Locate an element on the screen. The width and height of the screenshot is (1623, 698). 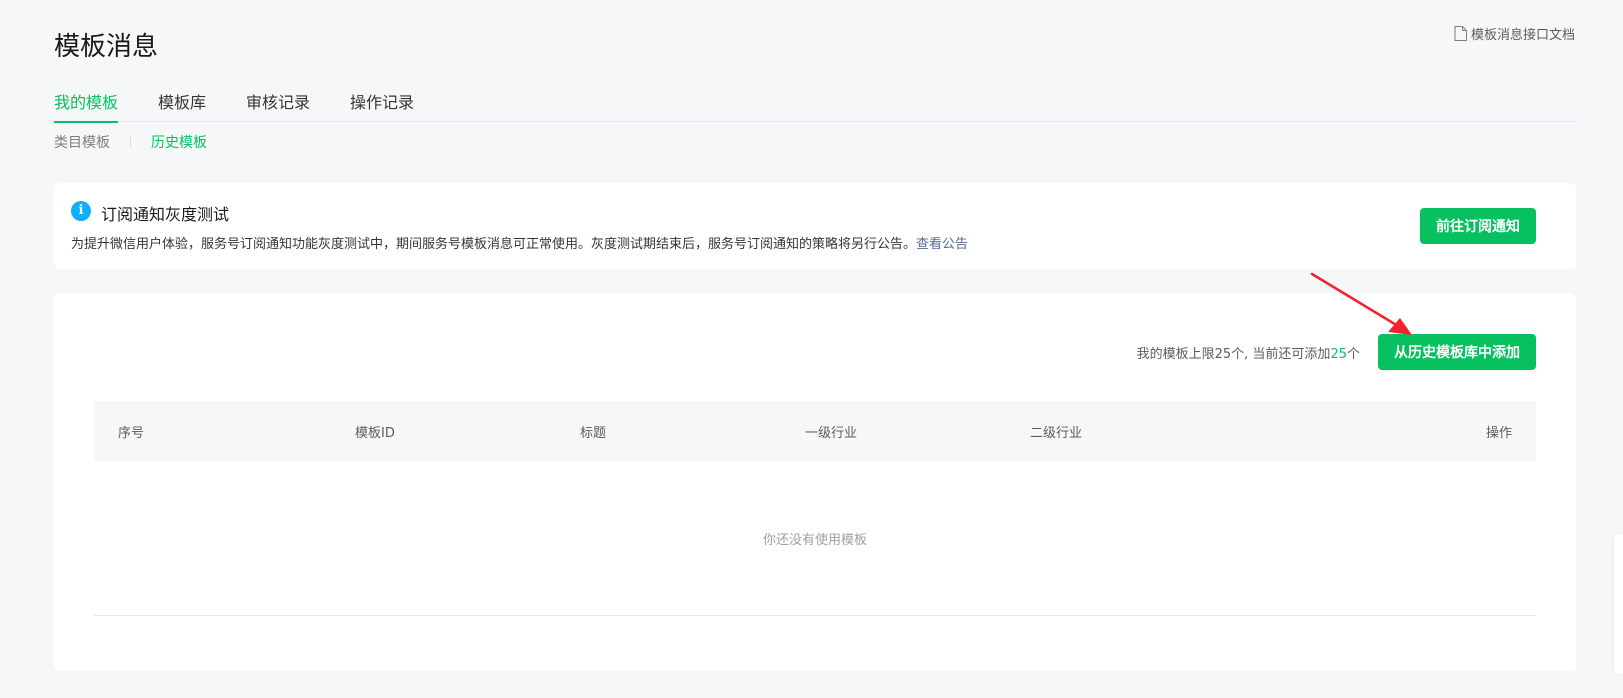
column-header-secondary-industry: 二级行业 is located at coordinates (1056, 433).